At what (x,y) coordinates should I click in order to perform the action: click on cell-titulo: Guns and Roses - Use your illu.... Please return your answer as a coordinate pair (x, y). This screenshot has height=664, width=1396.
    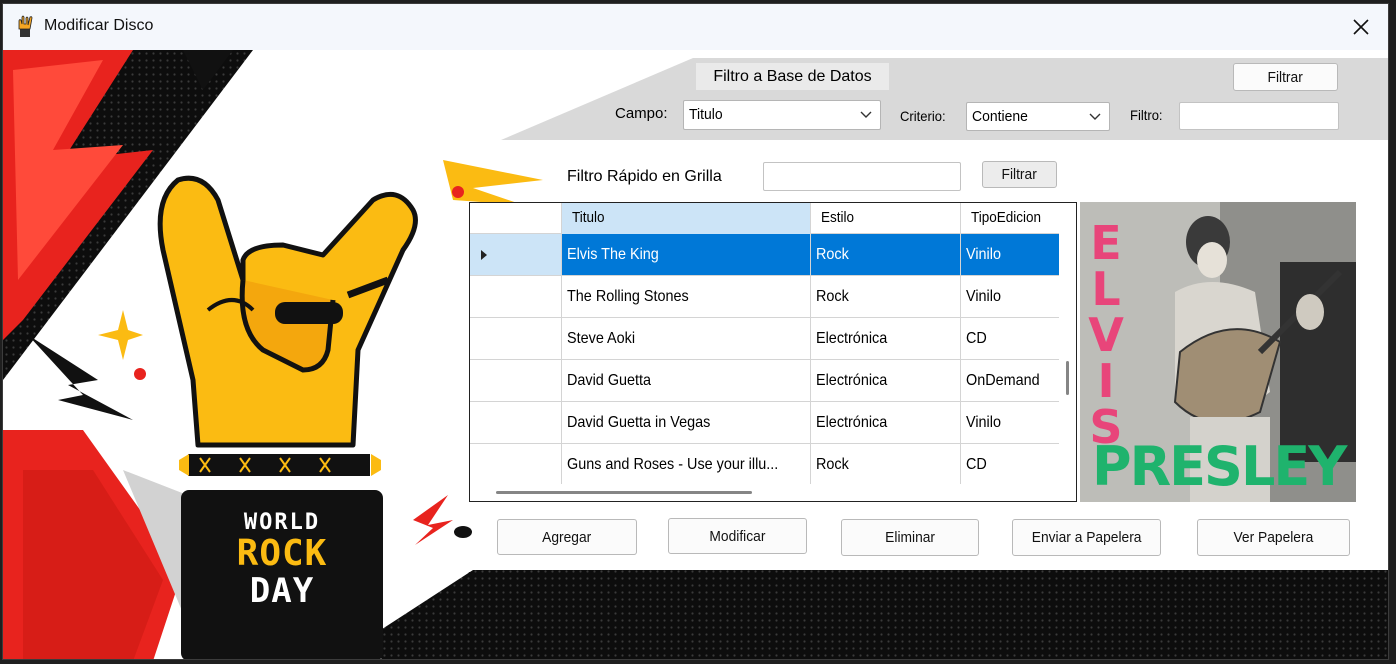
    Looking at the image, I should click on (686, 464).